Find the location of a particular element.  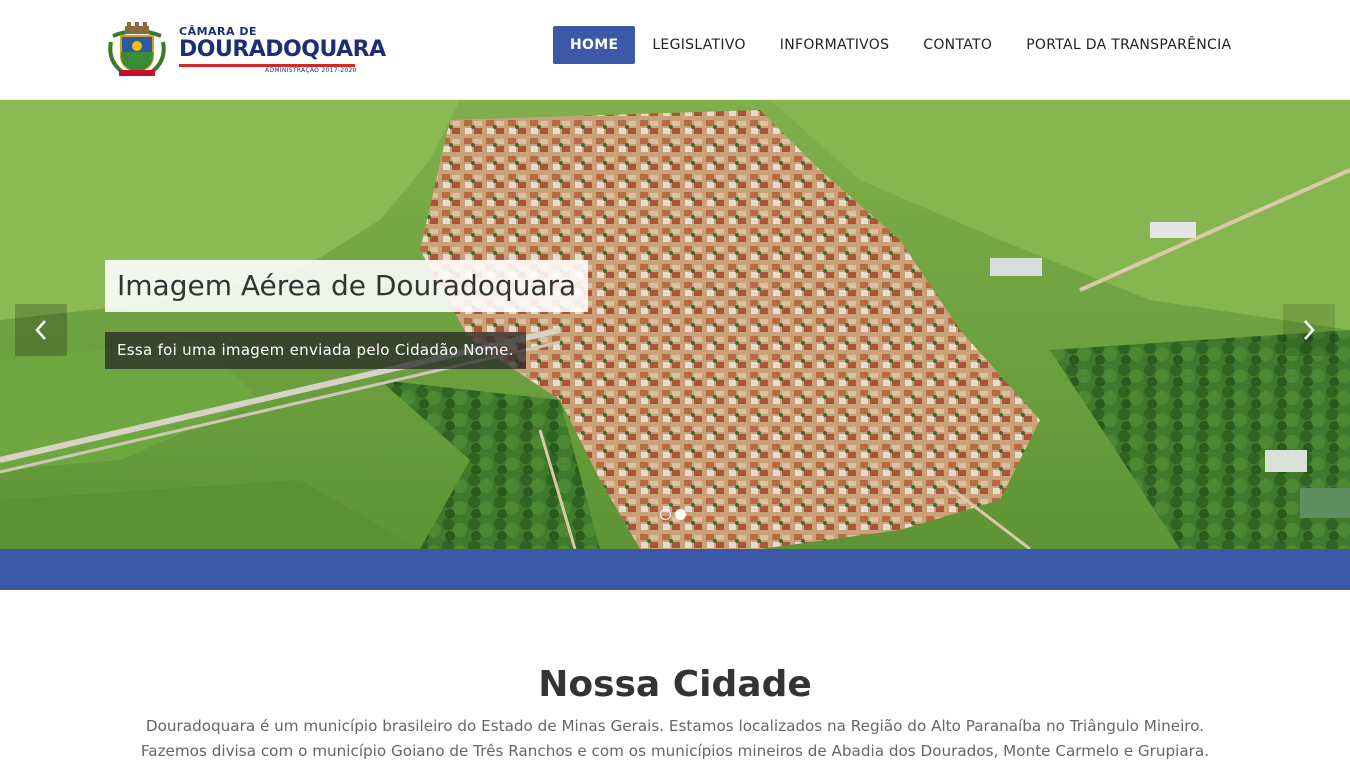

blue-divider-bar is located at coordinates (675, 569).